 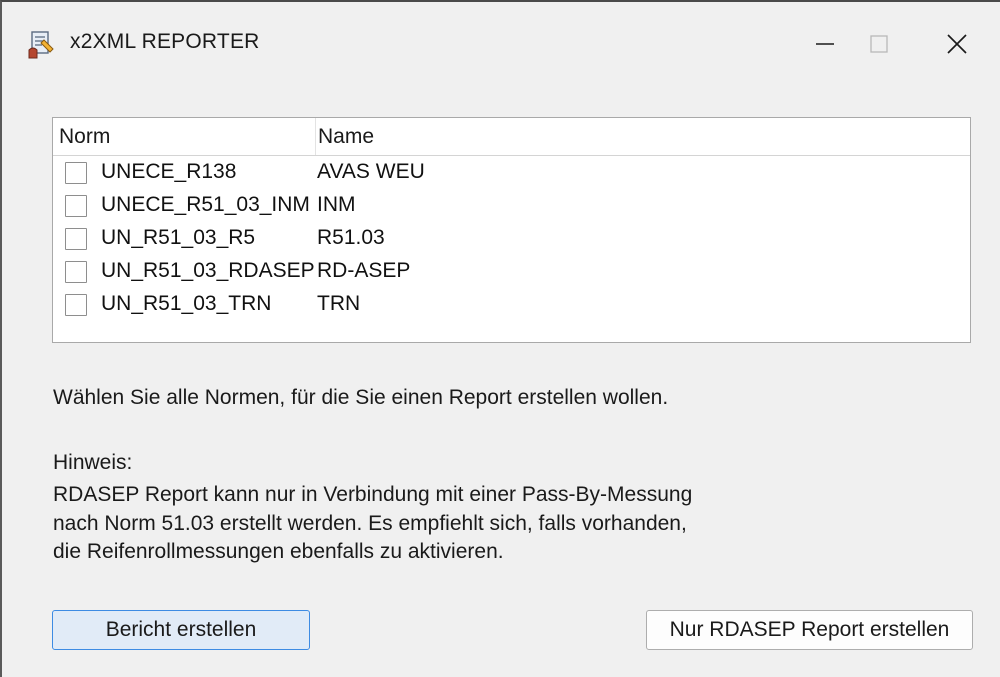 I want to click on column-header-name: Name, so click(x=346, y=136).